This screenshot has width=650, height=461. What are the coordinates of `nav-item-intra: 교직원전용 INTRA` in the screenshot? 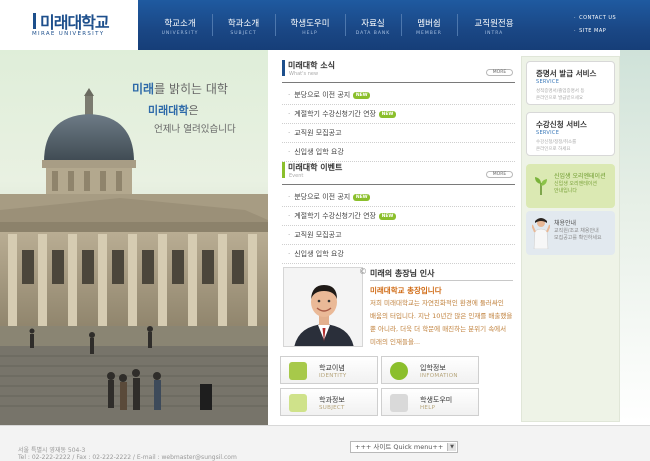 It's located at (494, 25).